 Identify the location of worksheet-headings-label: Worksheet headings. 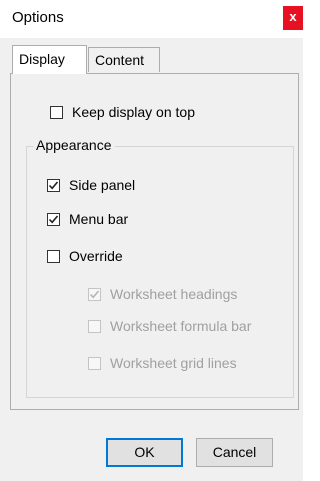
(174, 294).